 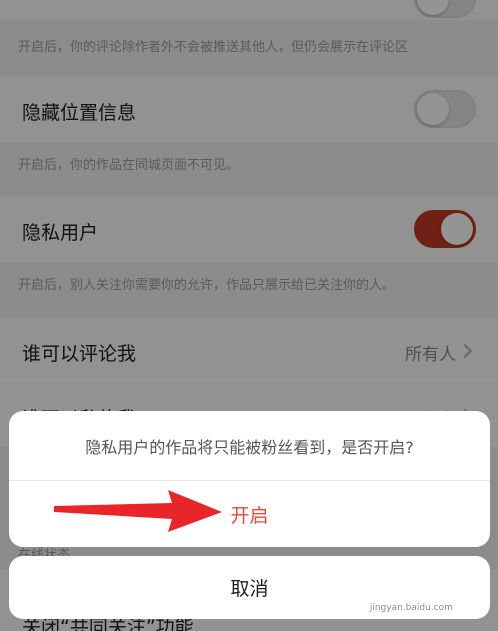 What do you see at coordinates (249, 446) in the screenshot?
I see `dialog-message: 隐私用户的作品将只能被粉丝看到，是否开启?` at bounding box center [249, 446].